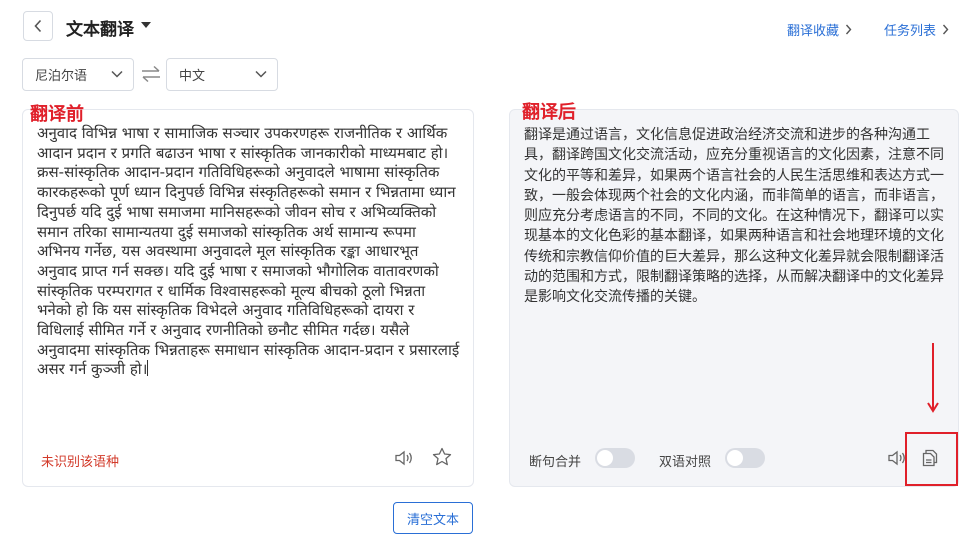  What do you see at coordinates (442, 457) in the screenshot?
I see `star-icon` at bounding box center [442, 457].